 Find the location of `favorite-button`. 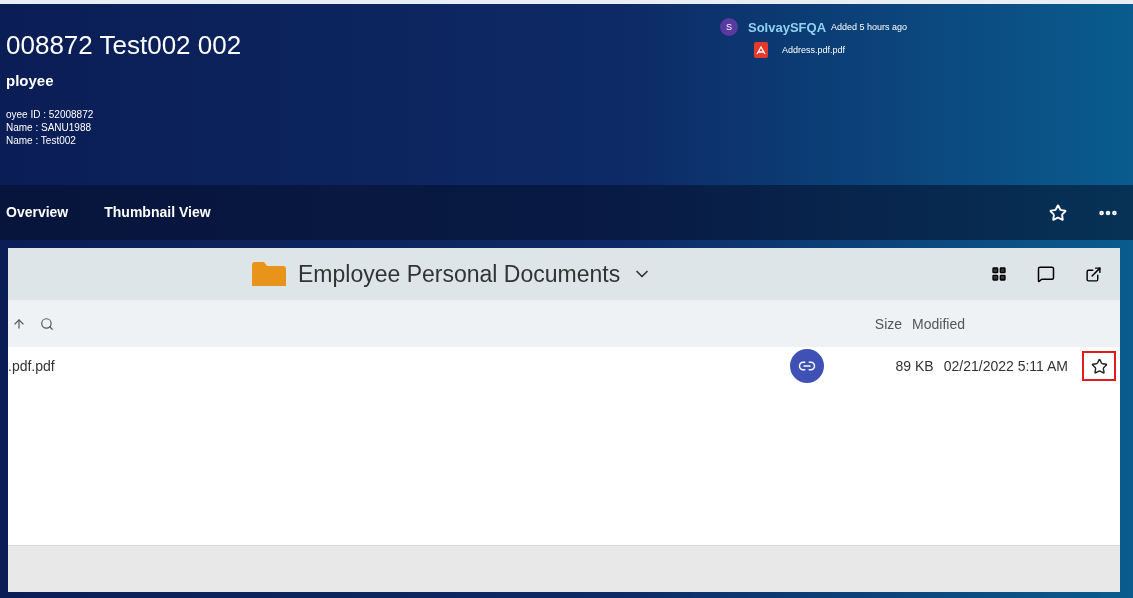

favorite-button is located at coordinates (1099, 366).